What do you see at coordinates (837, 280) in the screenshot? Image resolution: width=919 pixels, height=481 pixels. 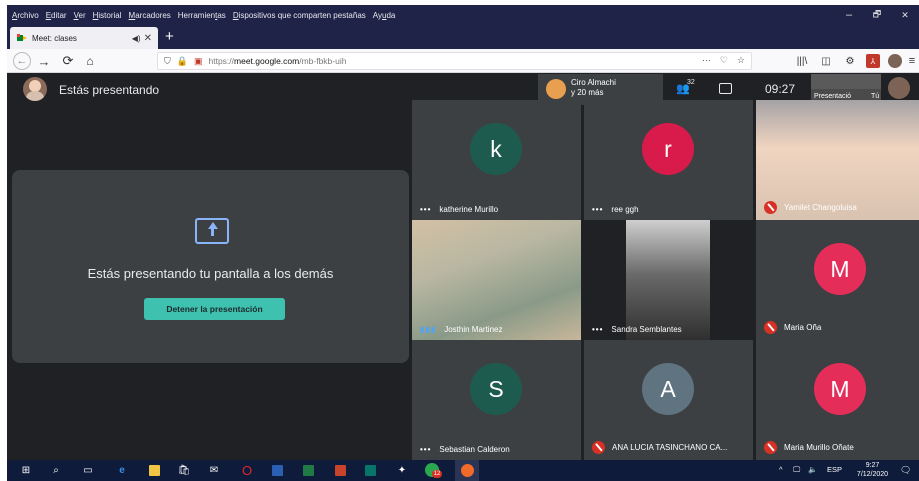 I see `participant-tile: M Maria Oña` at bounding box center [837, 280].